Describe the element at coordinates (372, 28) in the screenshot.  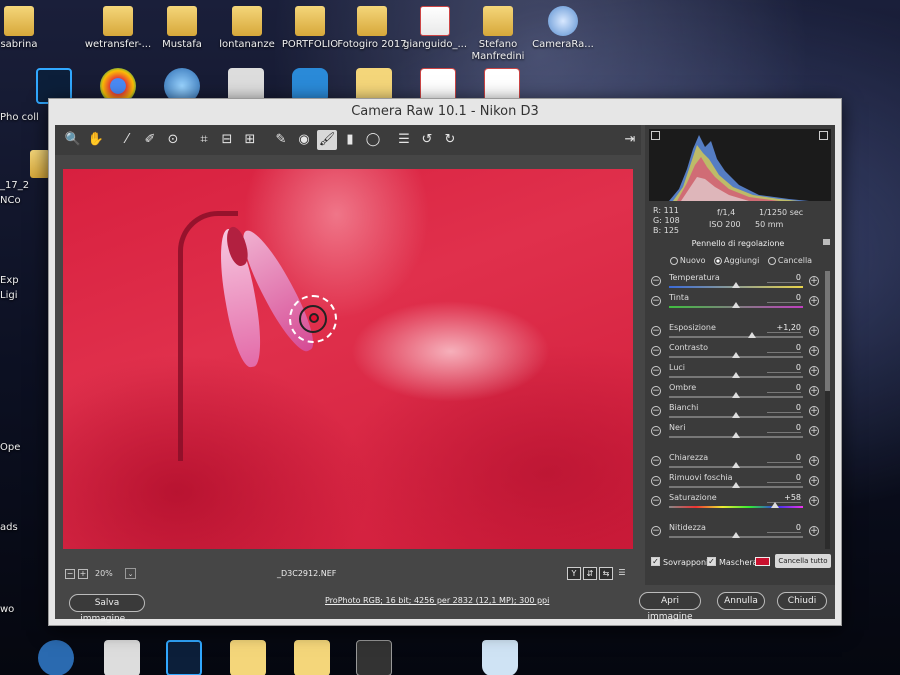
I see `desktop-icon: Fotogiro 2017` at that location.